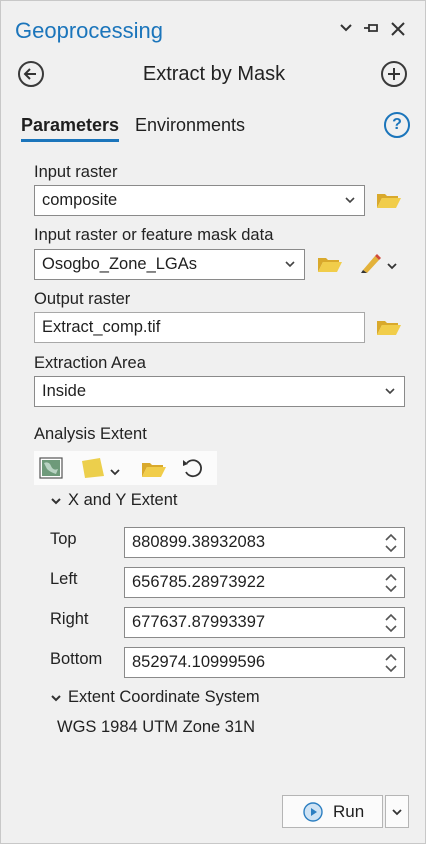 The height and width of the screenshot is (844, 426). What do you see at coordinates (398, 31) in the screenshot?
I see `close-icon` at bounding box center [398, 31].